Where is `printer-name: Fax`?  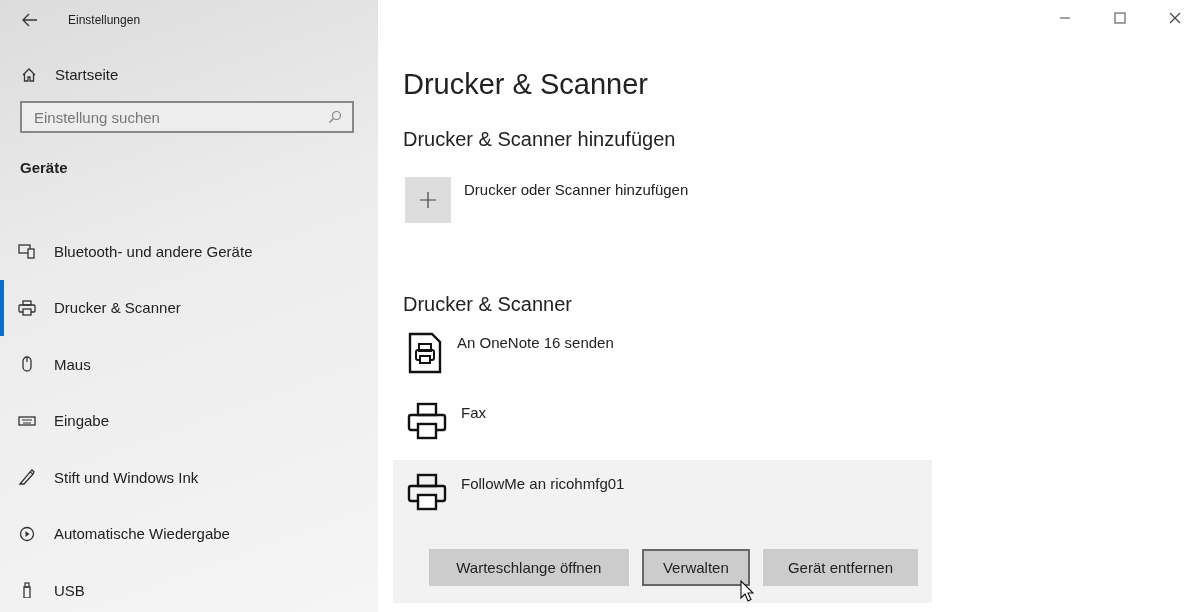
printer-name: Fax is located at coordinates (473, 412).